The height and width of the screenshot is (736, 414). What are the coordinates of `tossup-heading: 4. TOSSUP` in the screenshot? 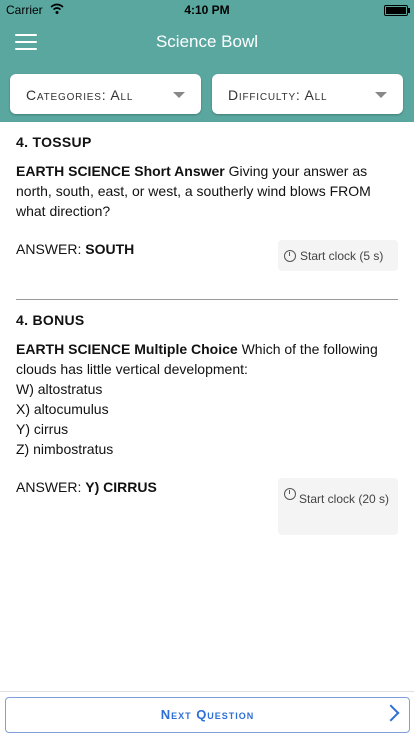 It's located at (54, 142).